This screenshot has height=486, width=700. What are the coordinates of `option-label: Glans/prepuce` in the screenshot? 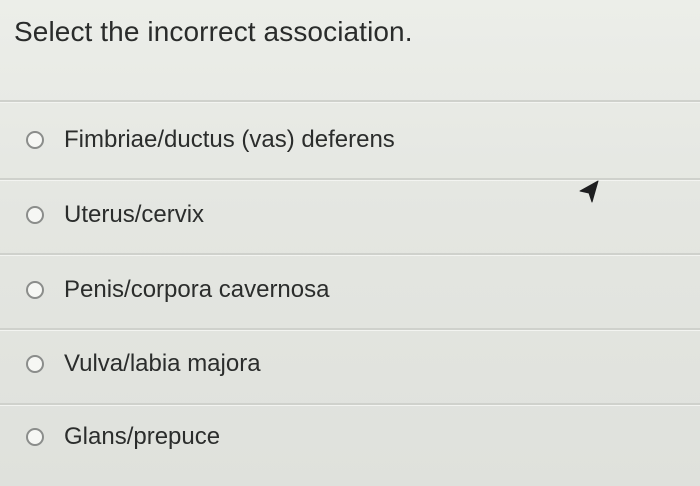 It's located at (142, 436).